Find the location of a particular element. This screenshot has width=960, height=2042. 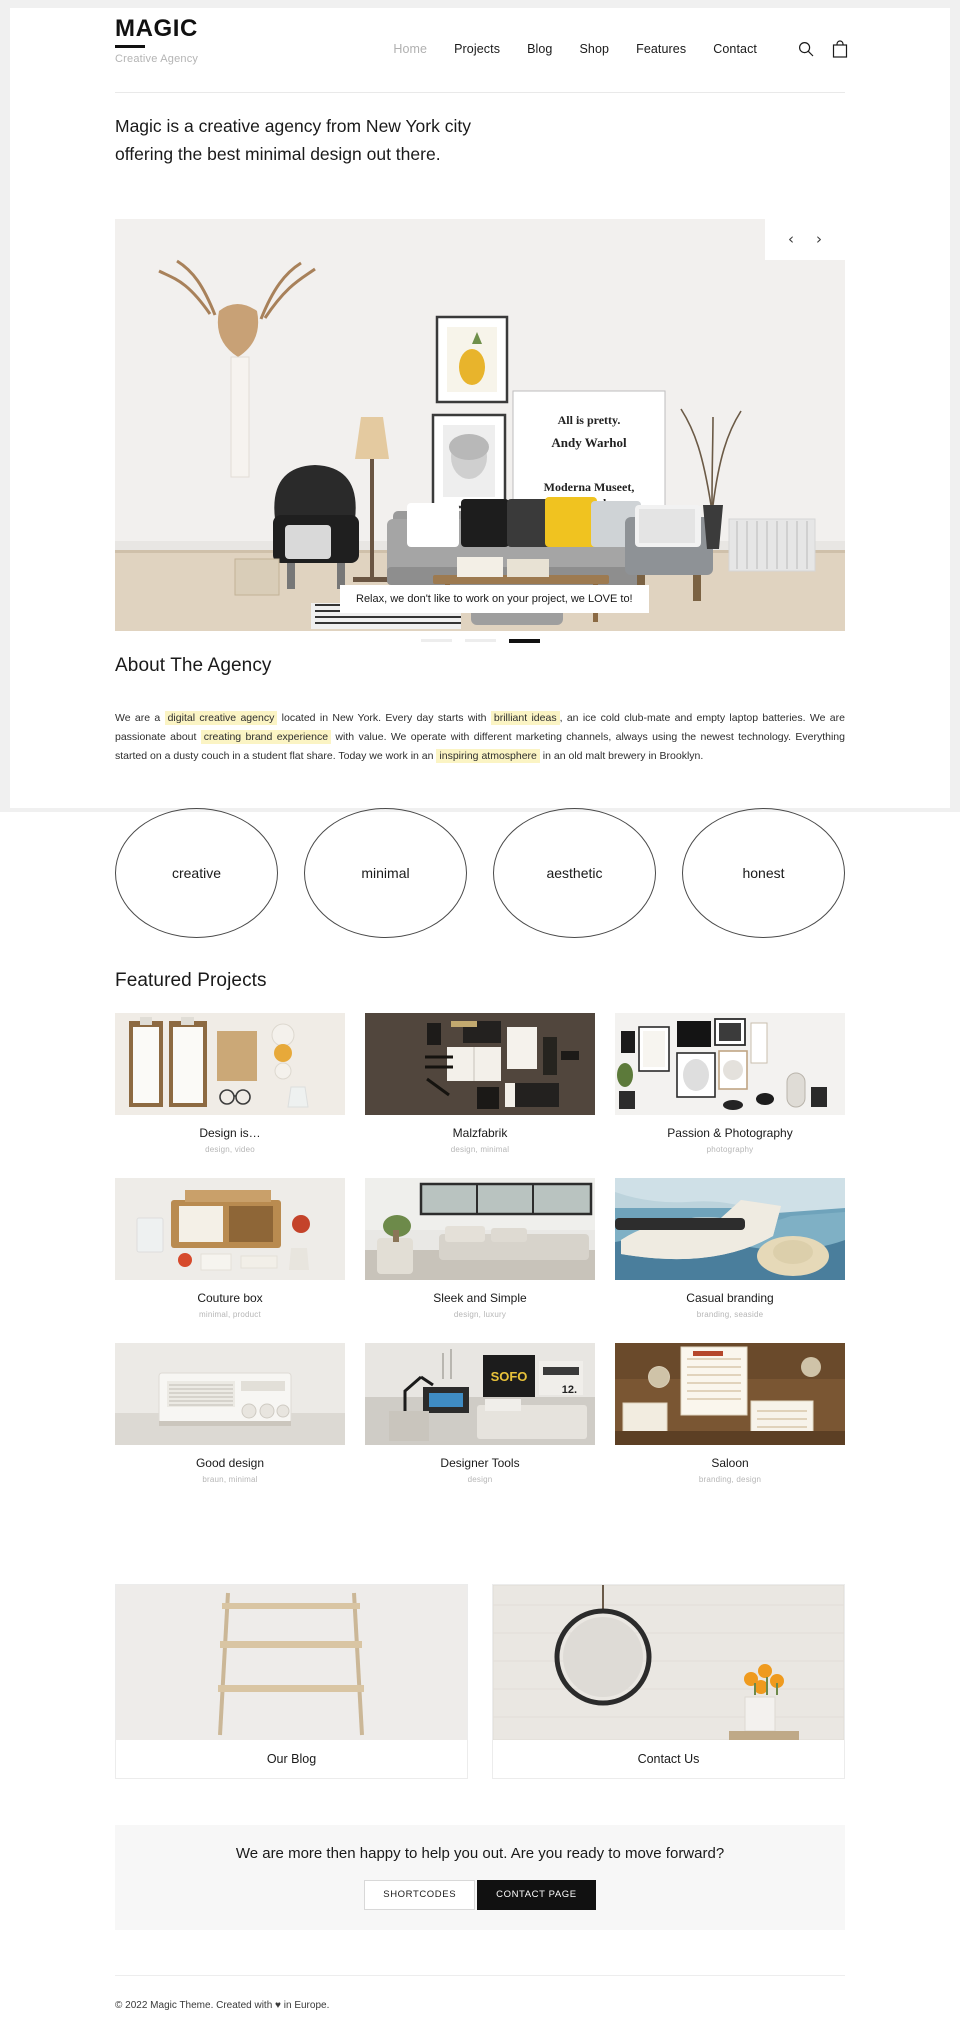

project-categories: design, minimal is located at coordinates (480, 1149).